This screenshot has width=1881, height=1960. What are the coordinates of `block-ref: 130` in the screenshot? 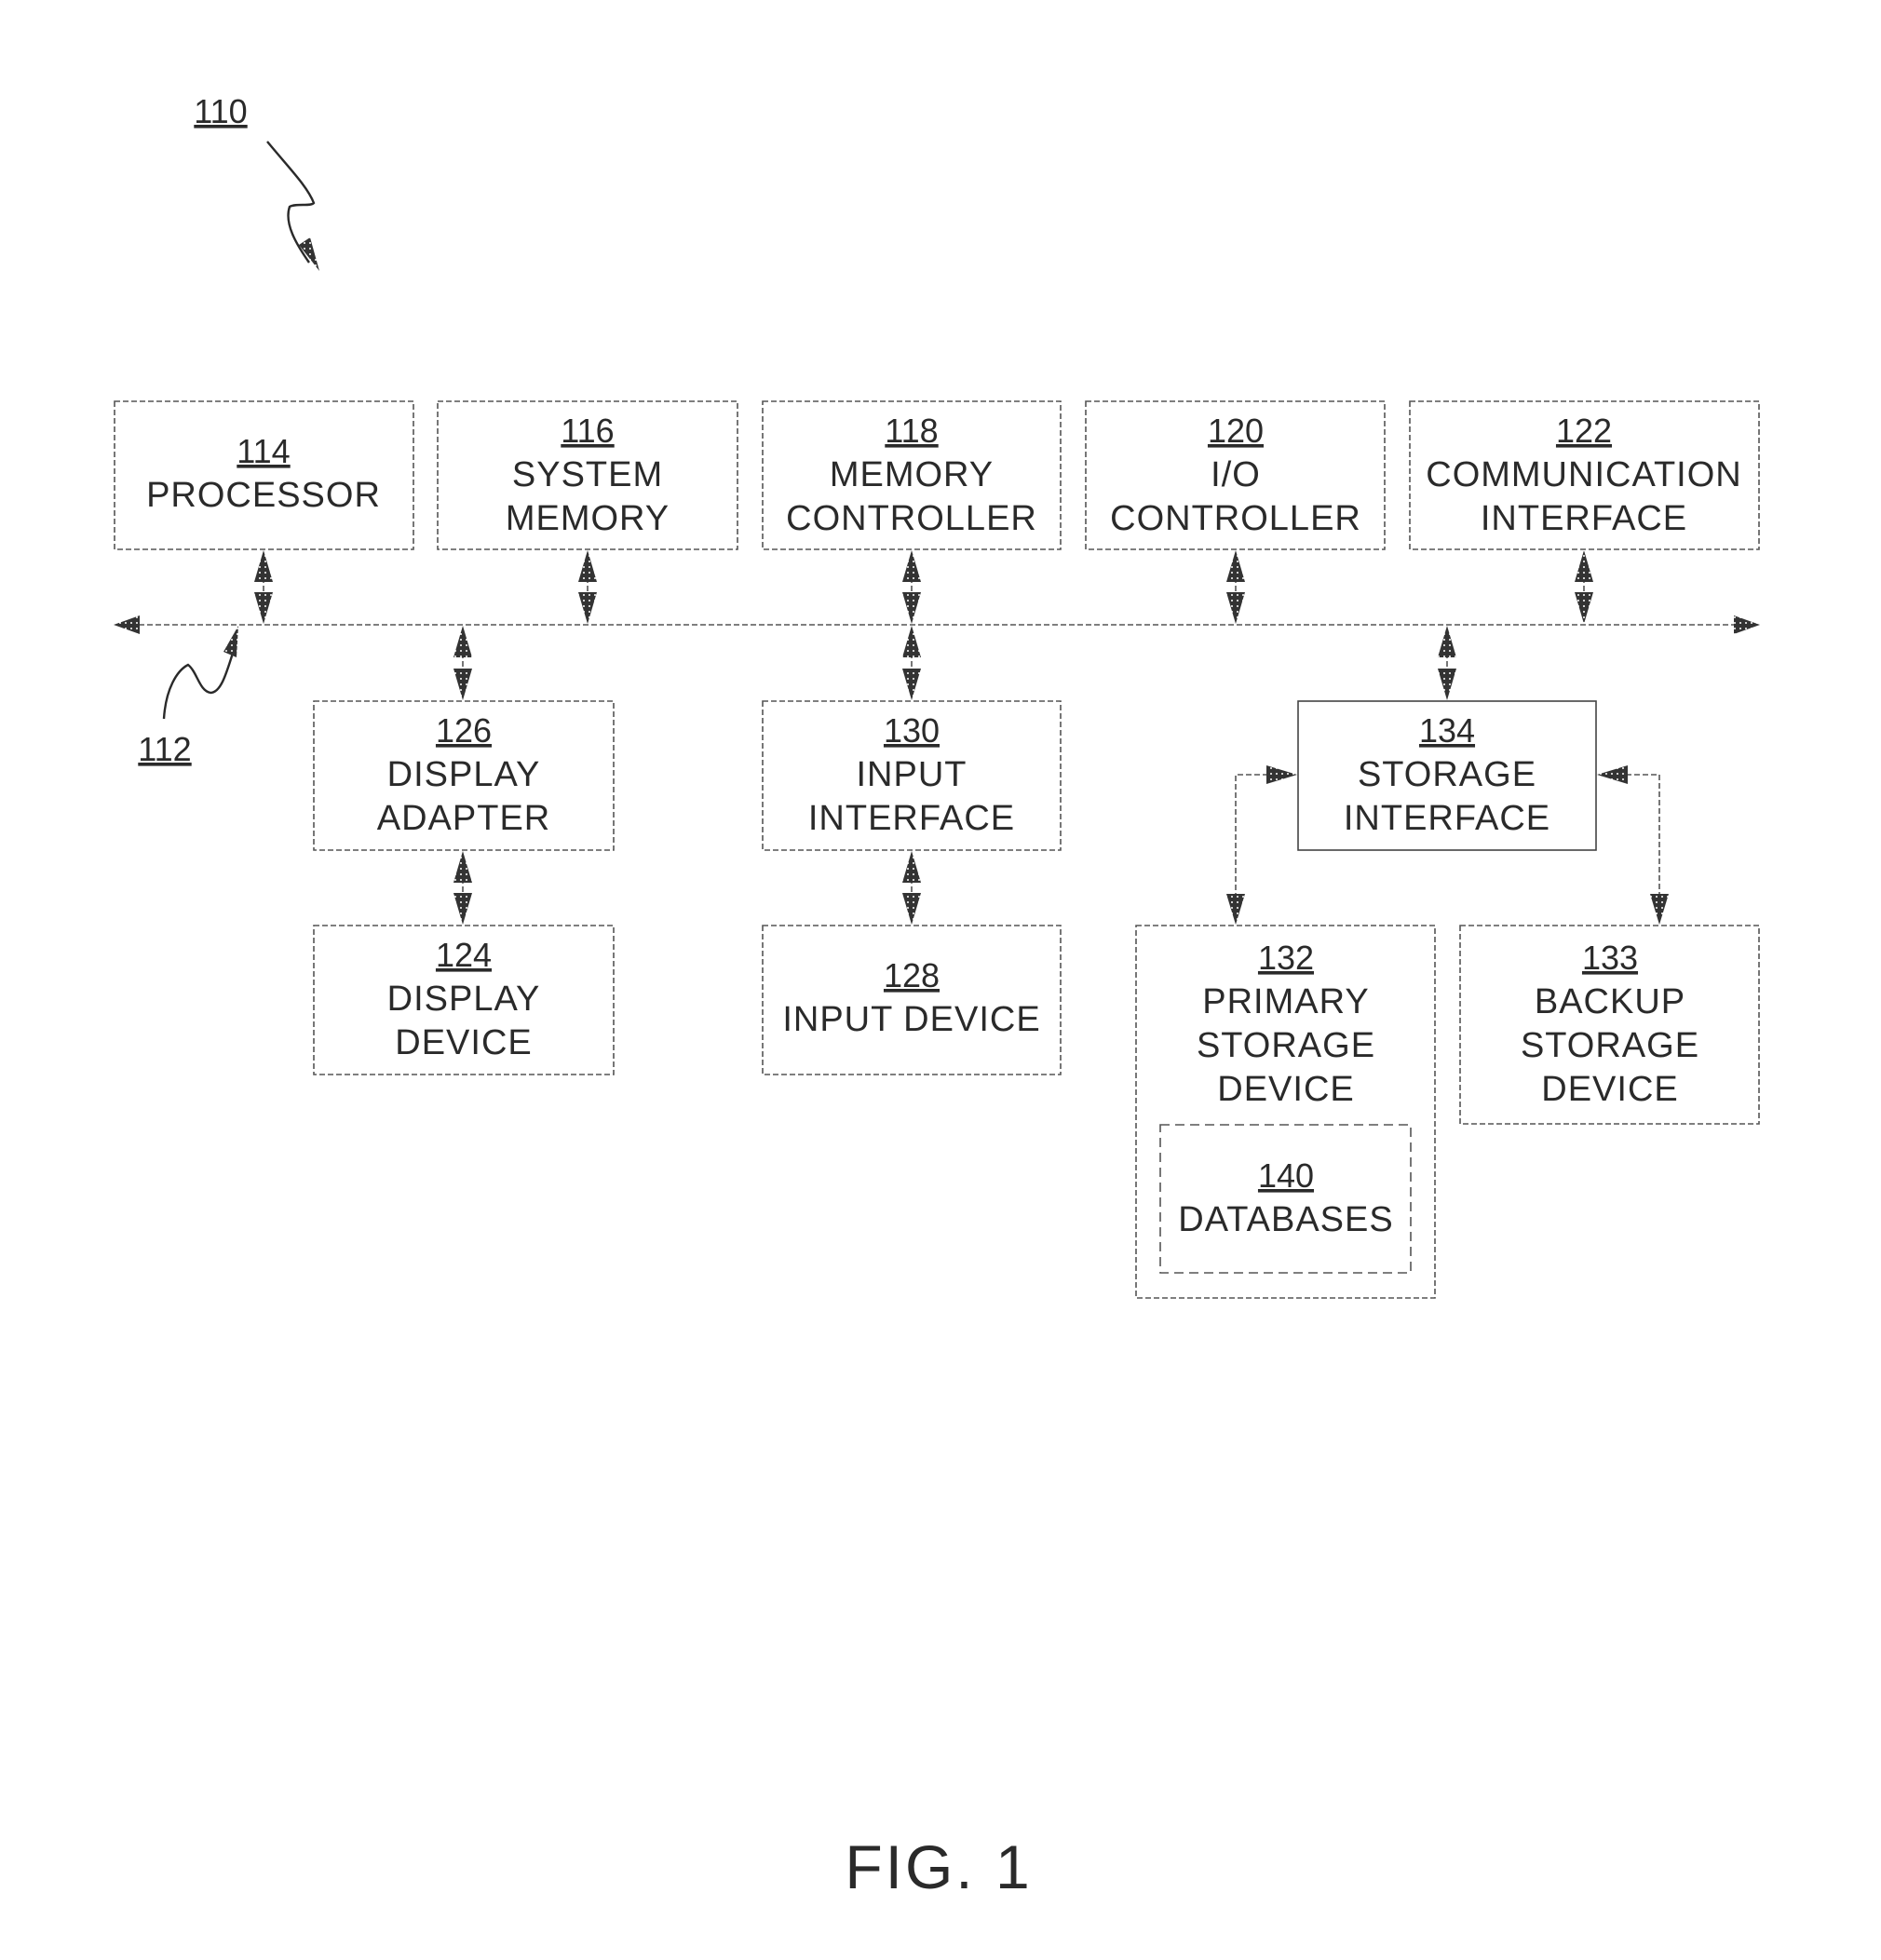 It's located at (912, 730).